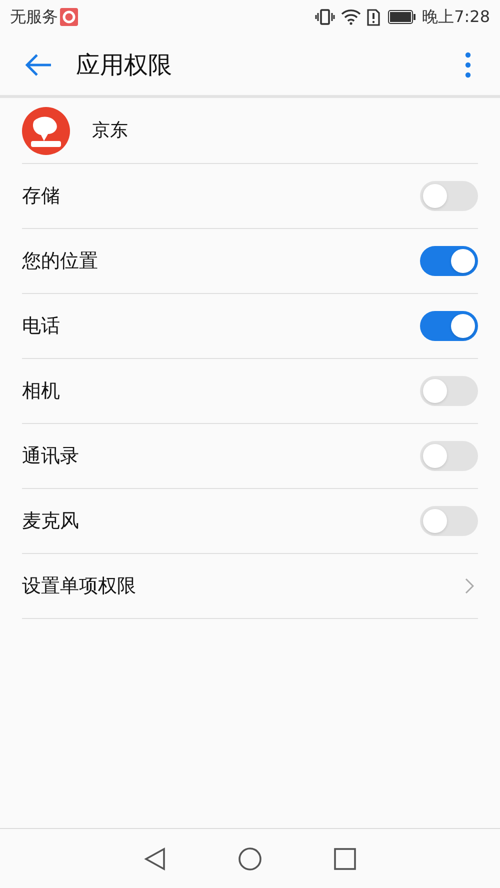 The image size is (500, 888). I want to click on back-nav-icon, so click(155, 858).